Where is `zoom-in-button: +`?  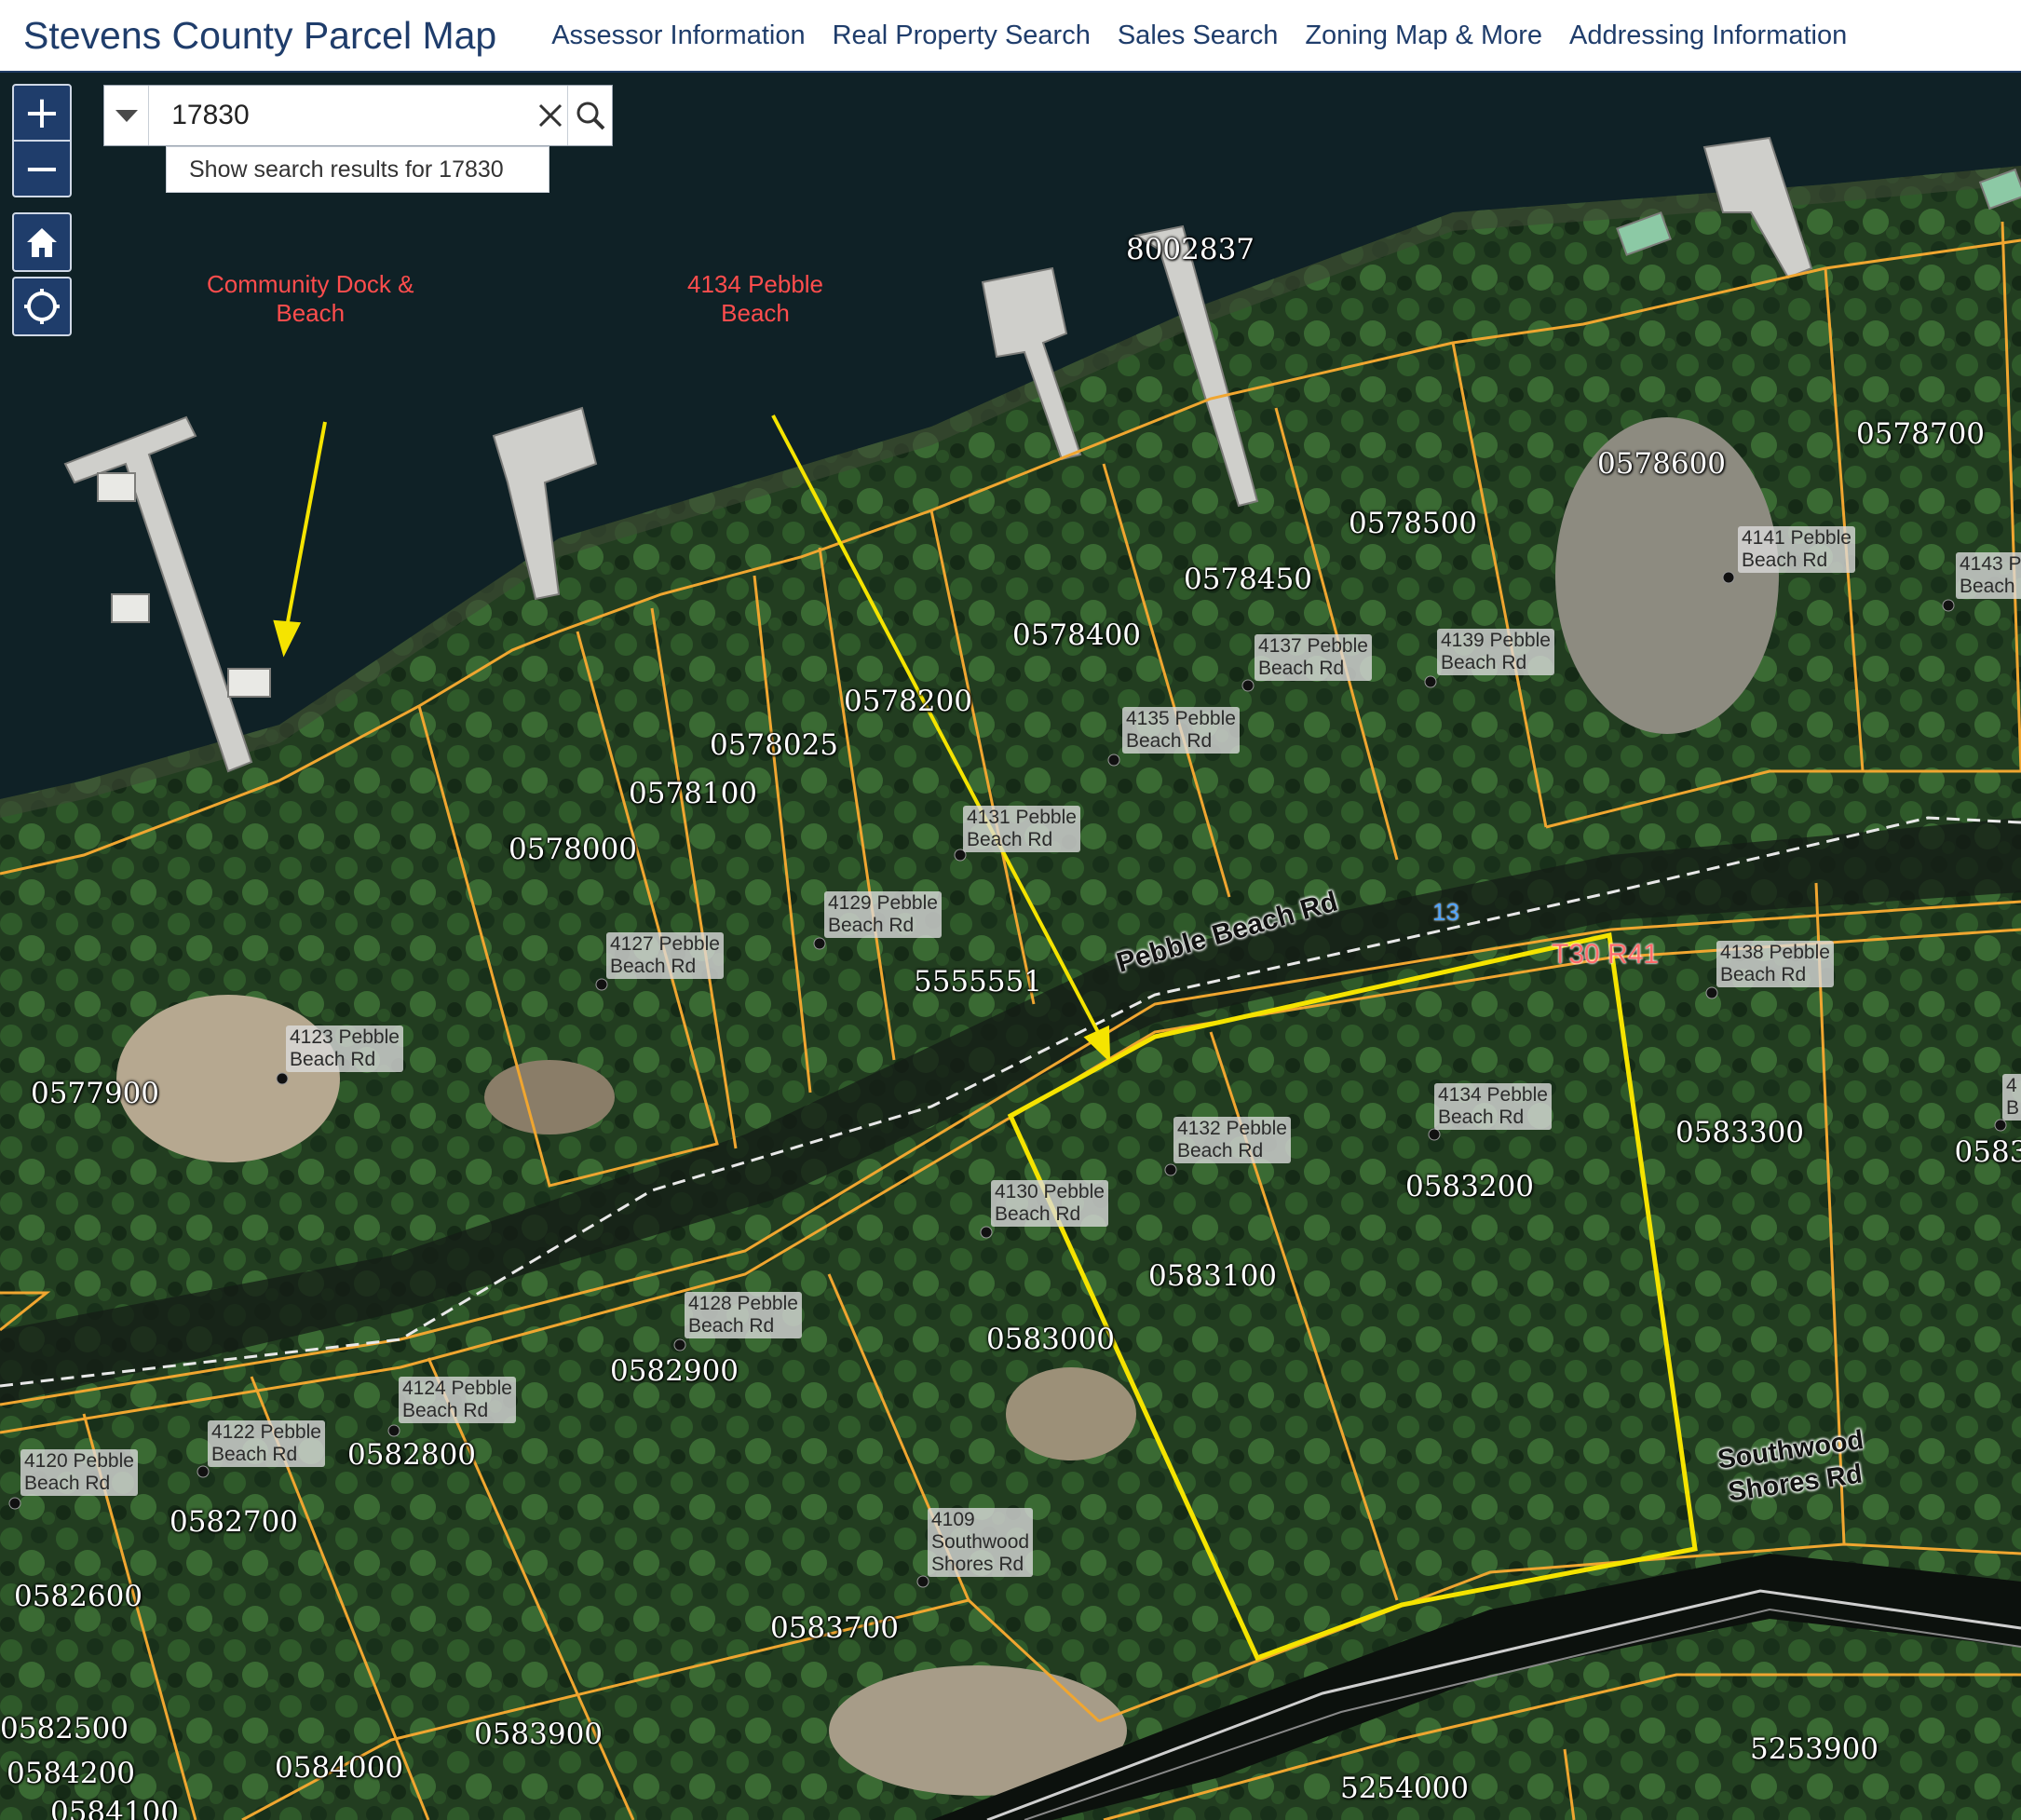 zoom-in-button: + is located at coordinates (42, 114).